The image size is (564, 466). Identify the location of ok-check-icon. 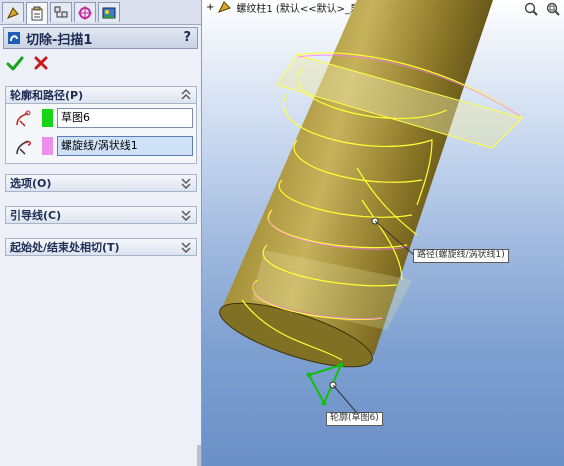
(15, 64).